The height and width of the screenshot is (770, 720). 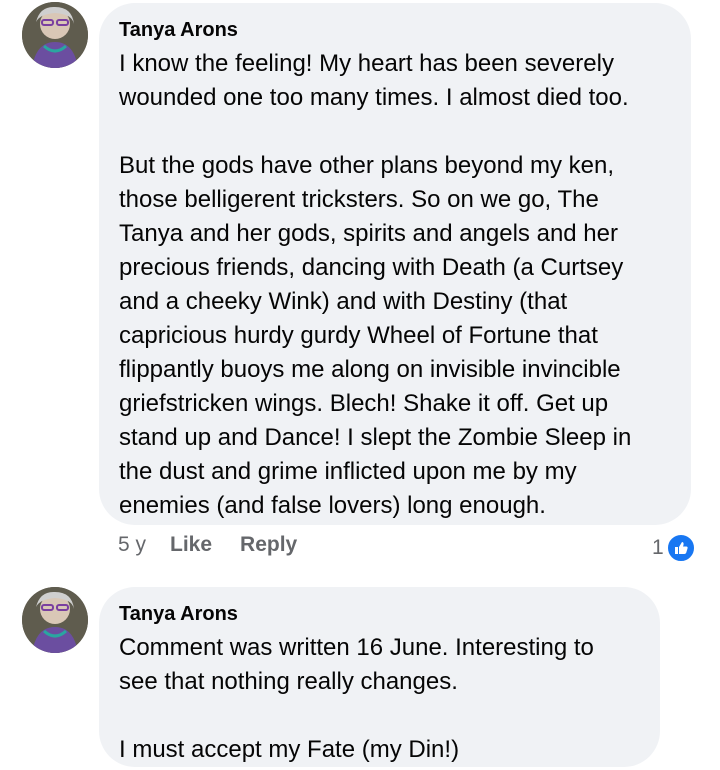 I want to click on comment-timestamp: 5 y, so click(x=132, y=545).